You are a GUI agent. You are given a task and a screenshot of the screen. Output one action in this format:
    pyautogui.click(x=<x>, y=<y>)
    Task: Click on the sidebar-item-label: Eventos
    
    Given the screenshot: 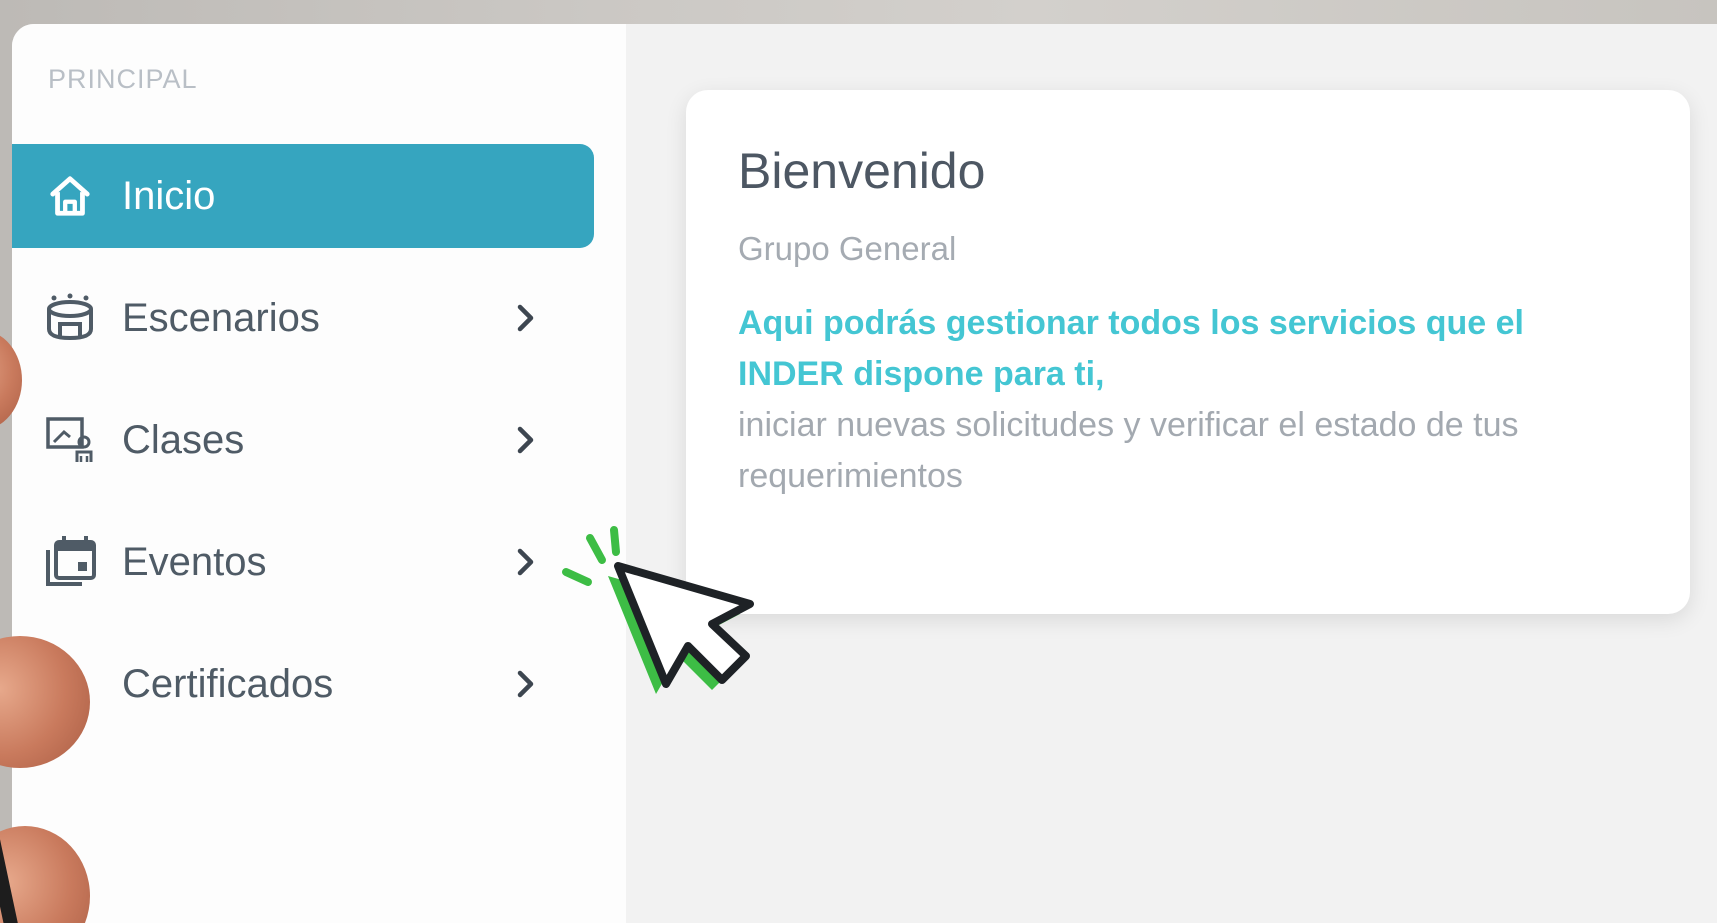 What is the action you would take?
    pyautogui.click(x=194, y=561)
    